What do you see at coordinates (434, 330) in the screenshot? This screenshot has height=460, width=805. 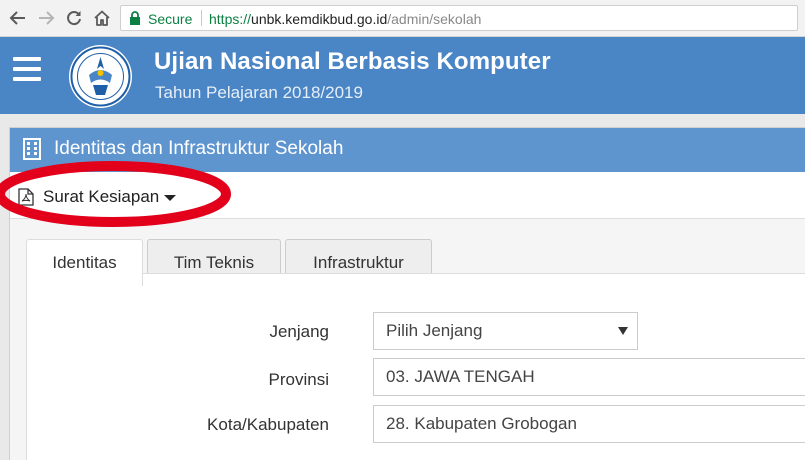 I see `jenjang-select-value: Pilih Jenjang` at bounding box center [434, 330].